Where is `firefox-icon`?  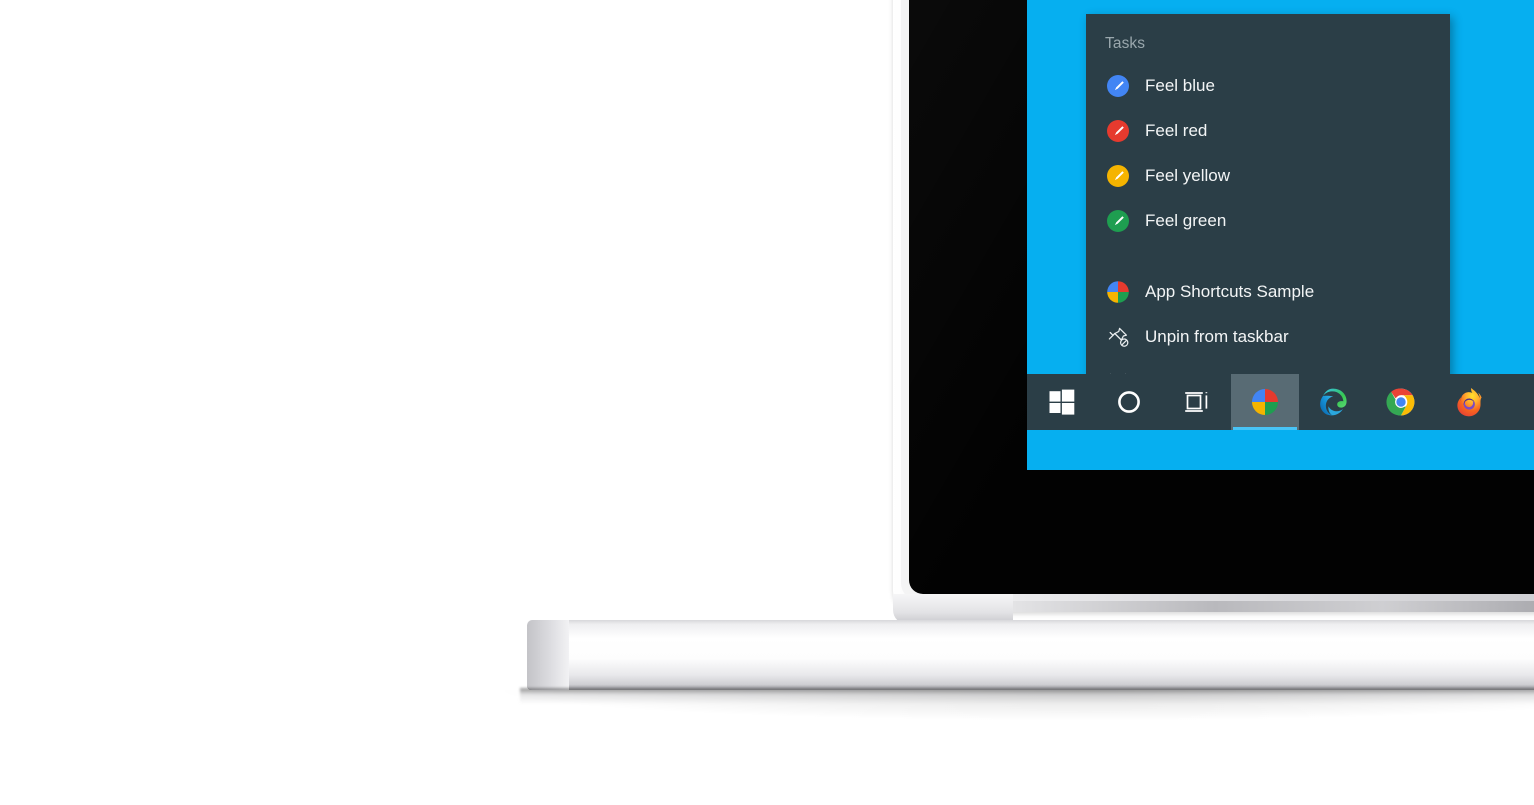 firefox-icon is located at coordinates (1469, 402).